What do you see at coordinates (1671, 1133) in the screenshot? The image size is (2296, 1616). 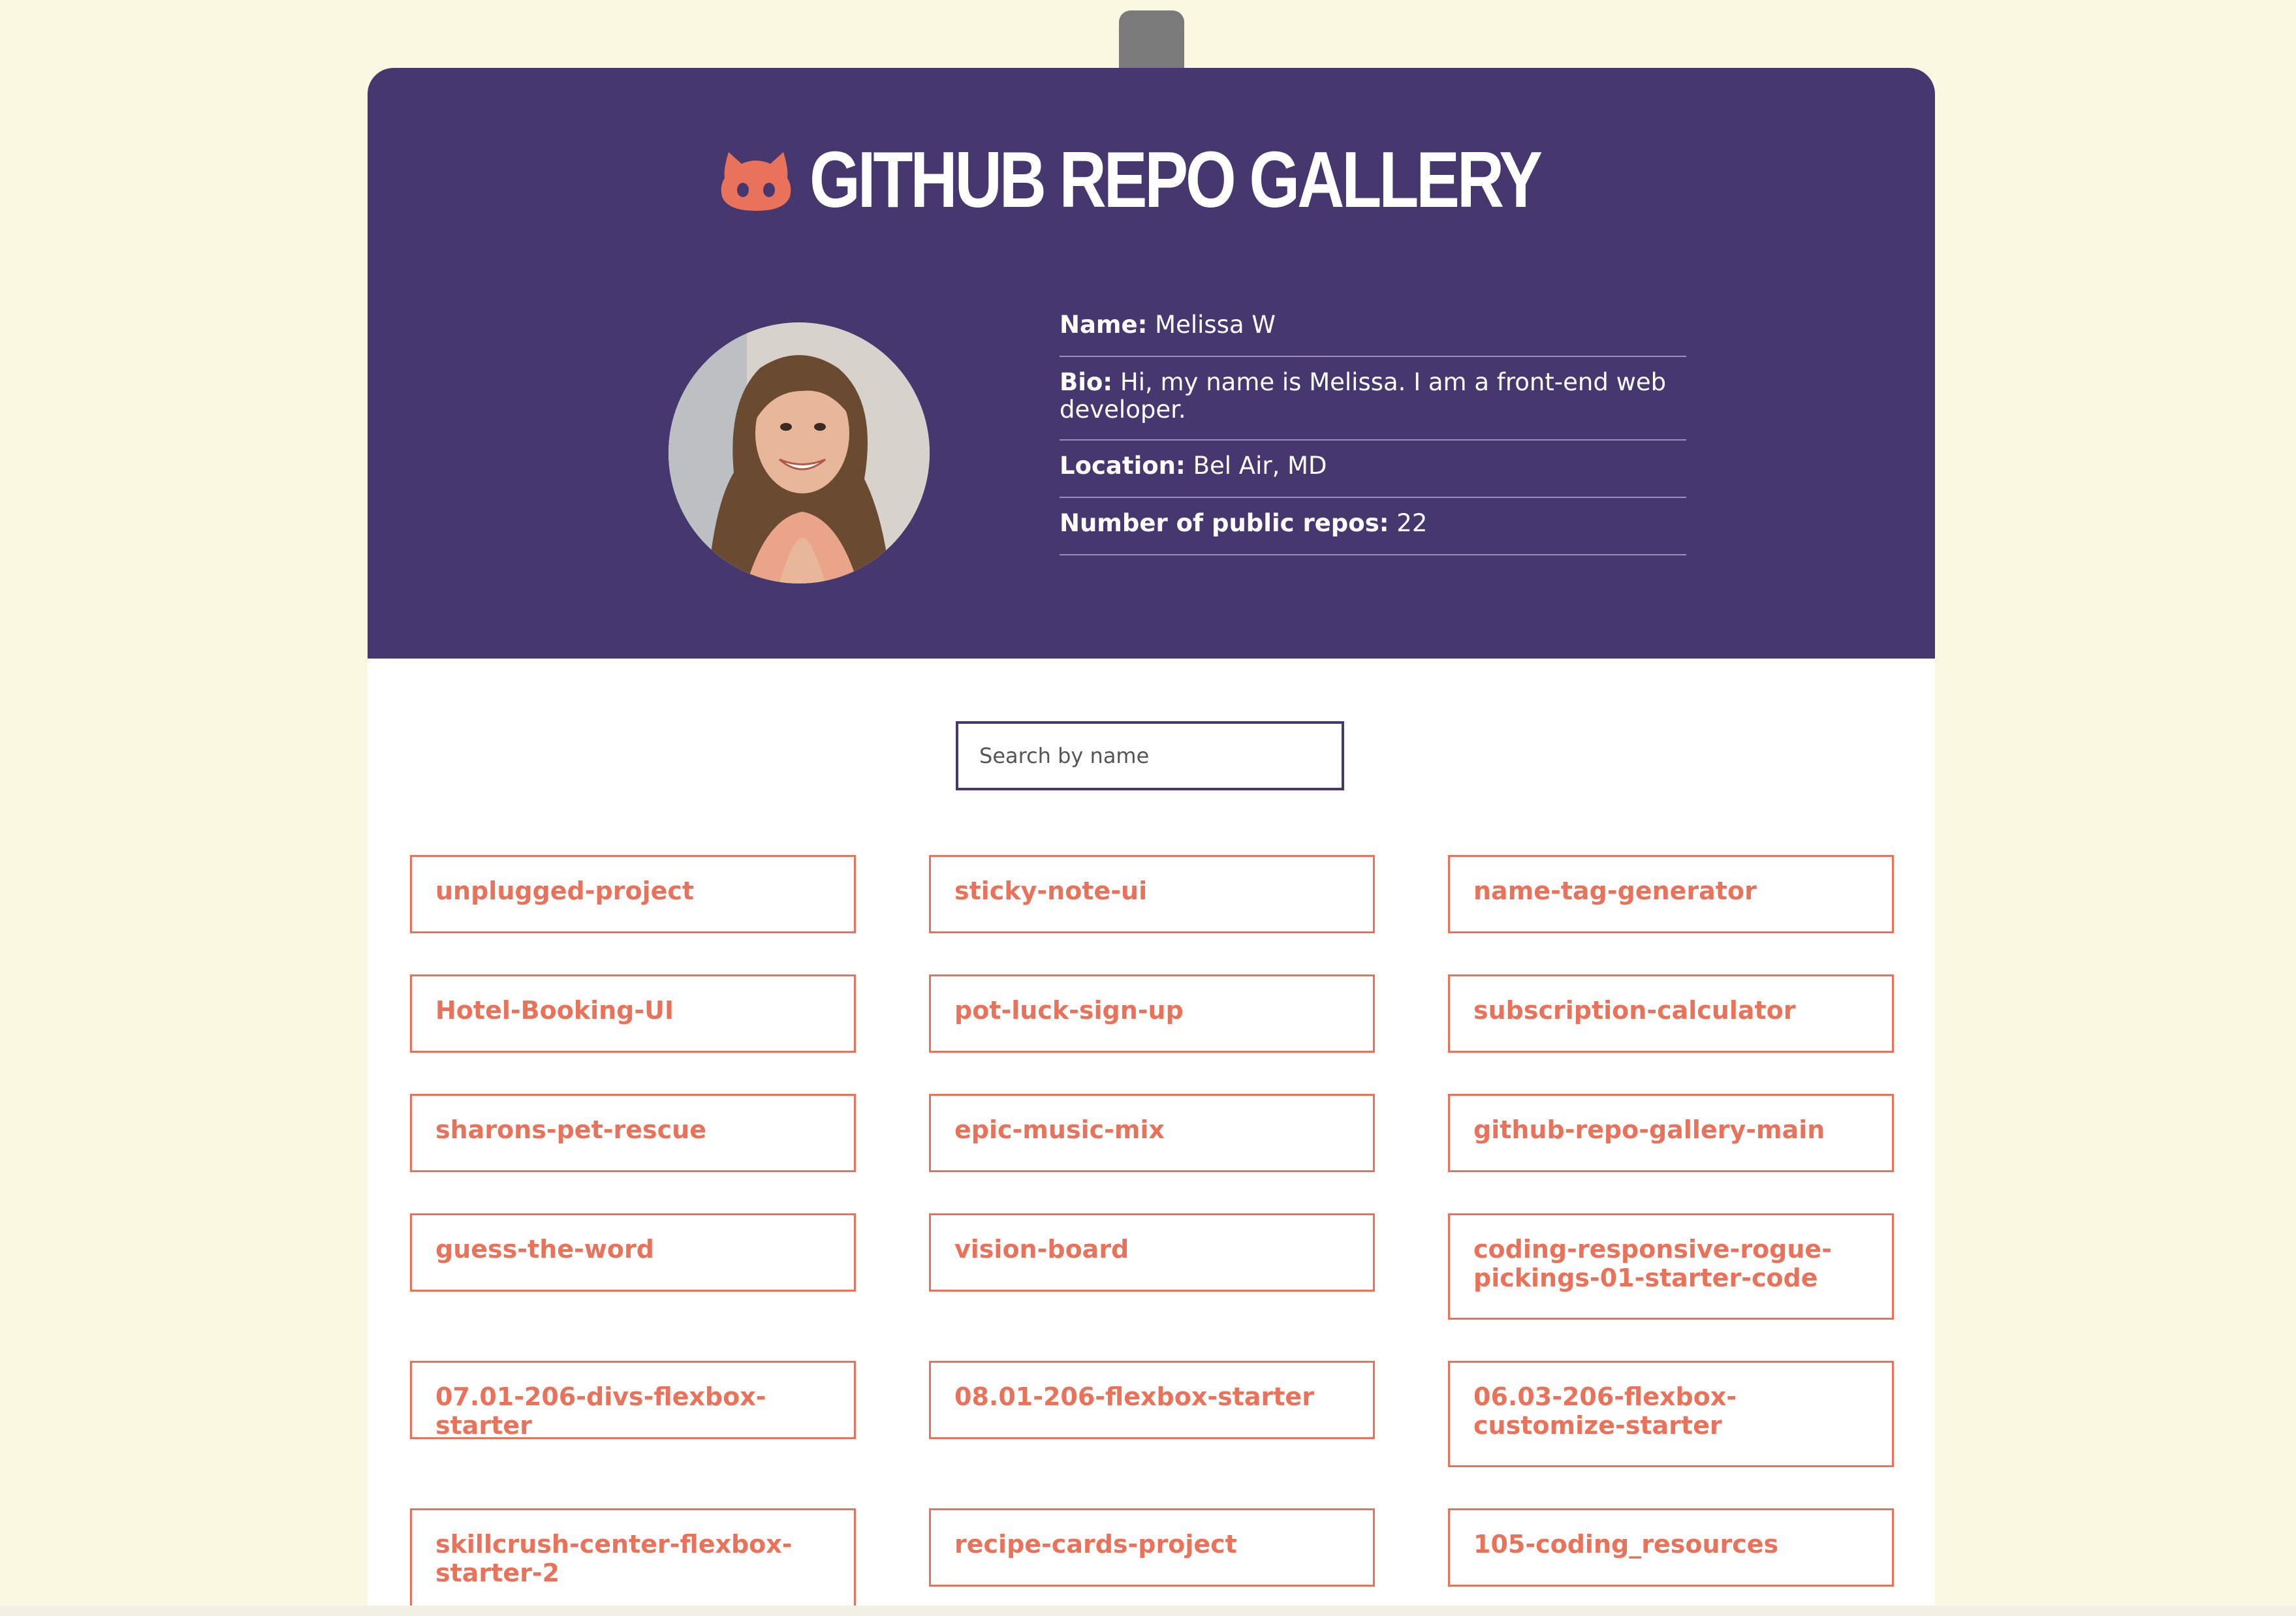 I see `repo-card: github-repo-gallery-main` at bounding box center [1671, 1133].